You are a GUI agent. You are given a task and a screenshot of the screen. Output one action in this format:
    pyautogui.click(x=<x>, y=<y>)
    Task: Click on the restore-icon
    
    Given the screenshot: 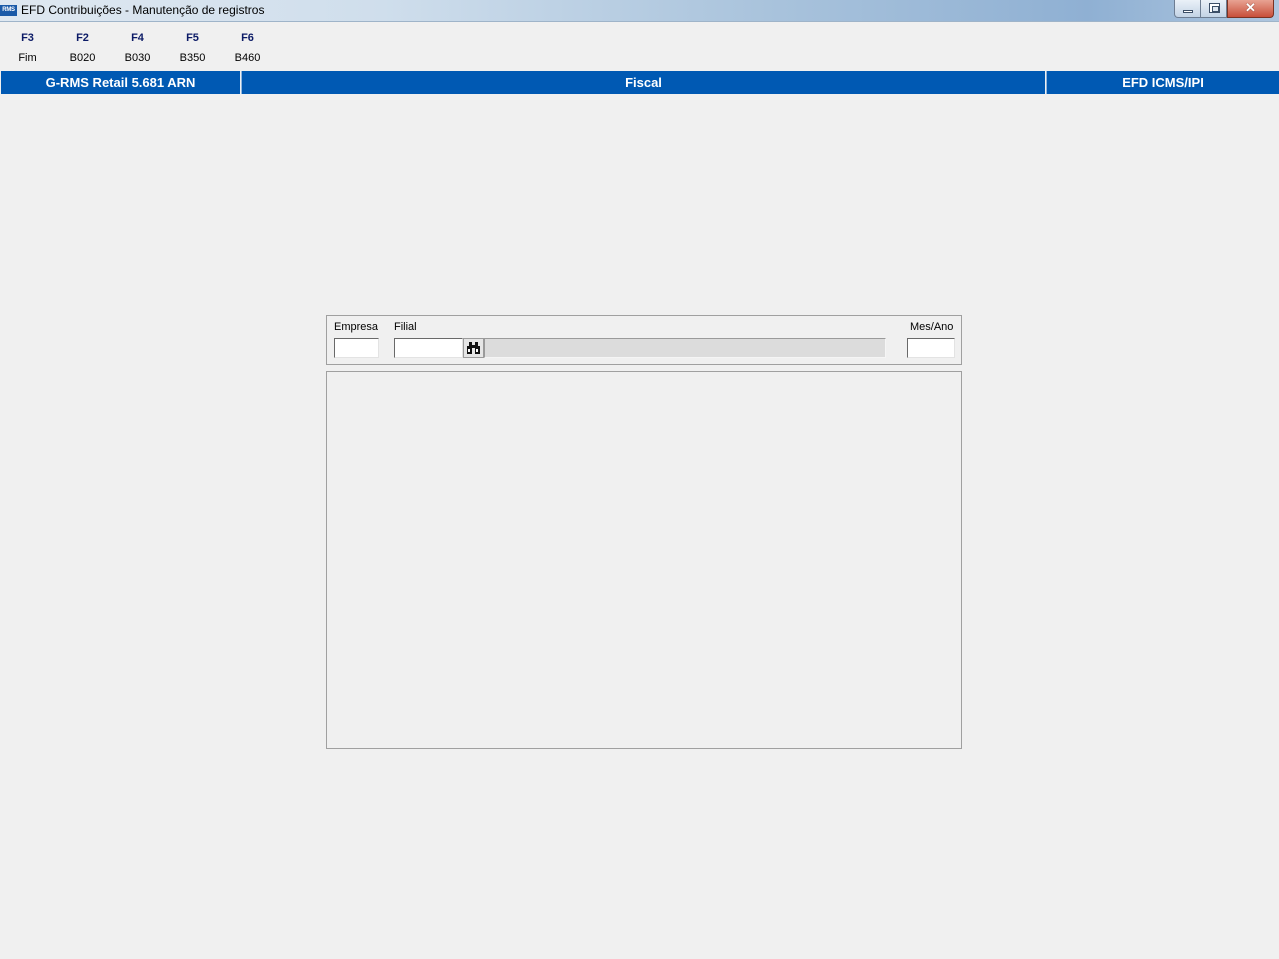 What is the action you would take?
    pyautogui.click(x=1214, y=8)
    